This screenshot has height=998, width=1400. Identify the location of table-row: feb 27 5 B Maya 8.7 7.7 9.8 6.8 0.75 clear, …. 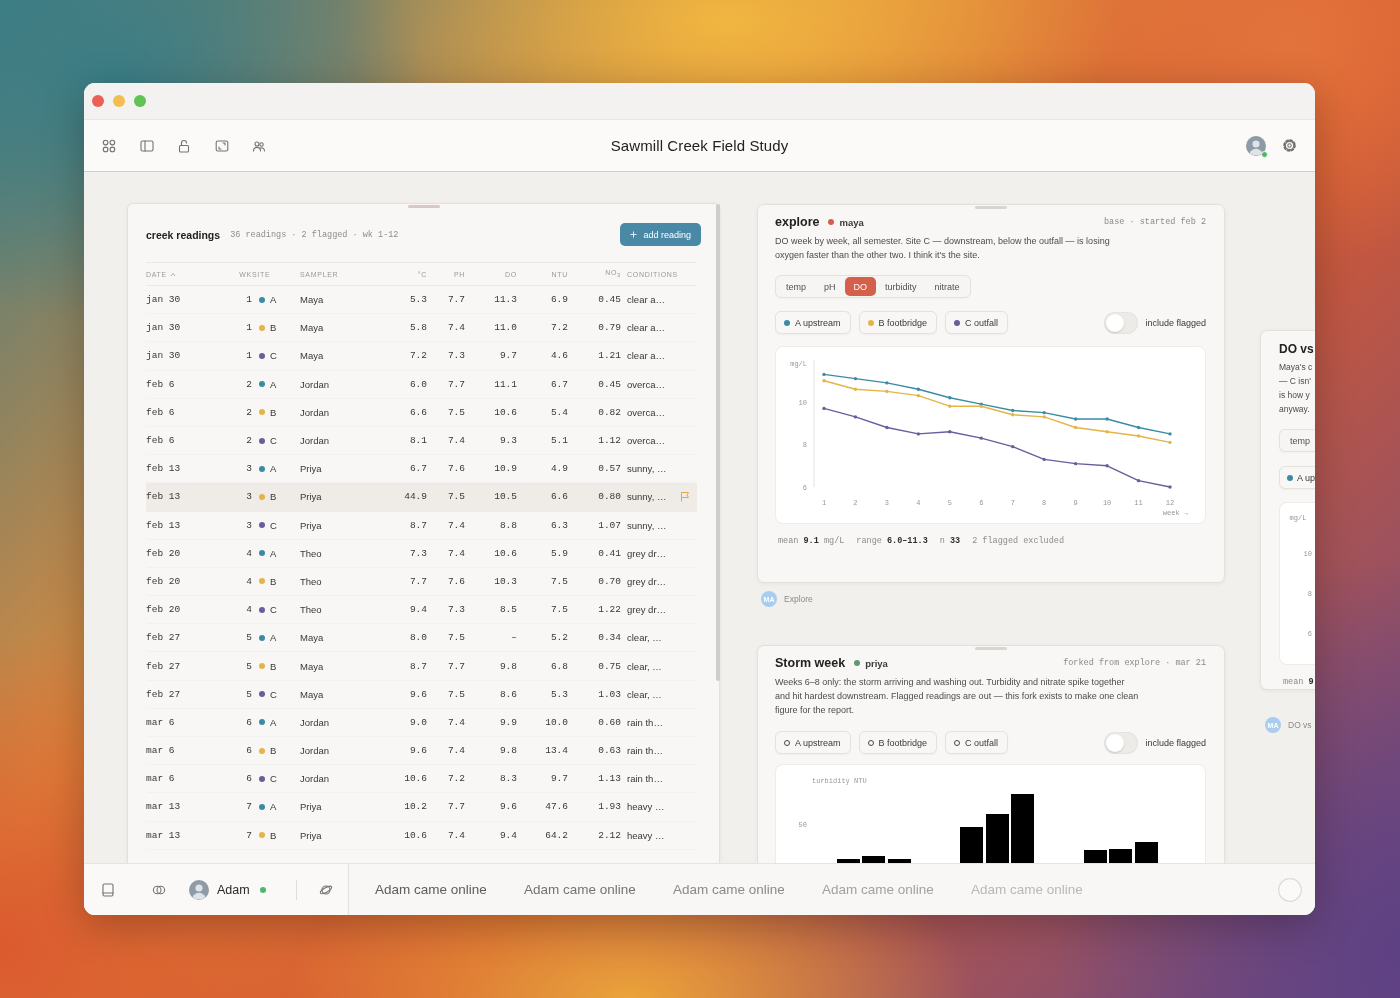
(421, 666).